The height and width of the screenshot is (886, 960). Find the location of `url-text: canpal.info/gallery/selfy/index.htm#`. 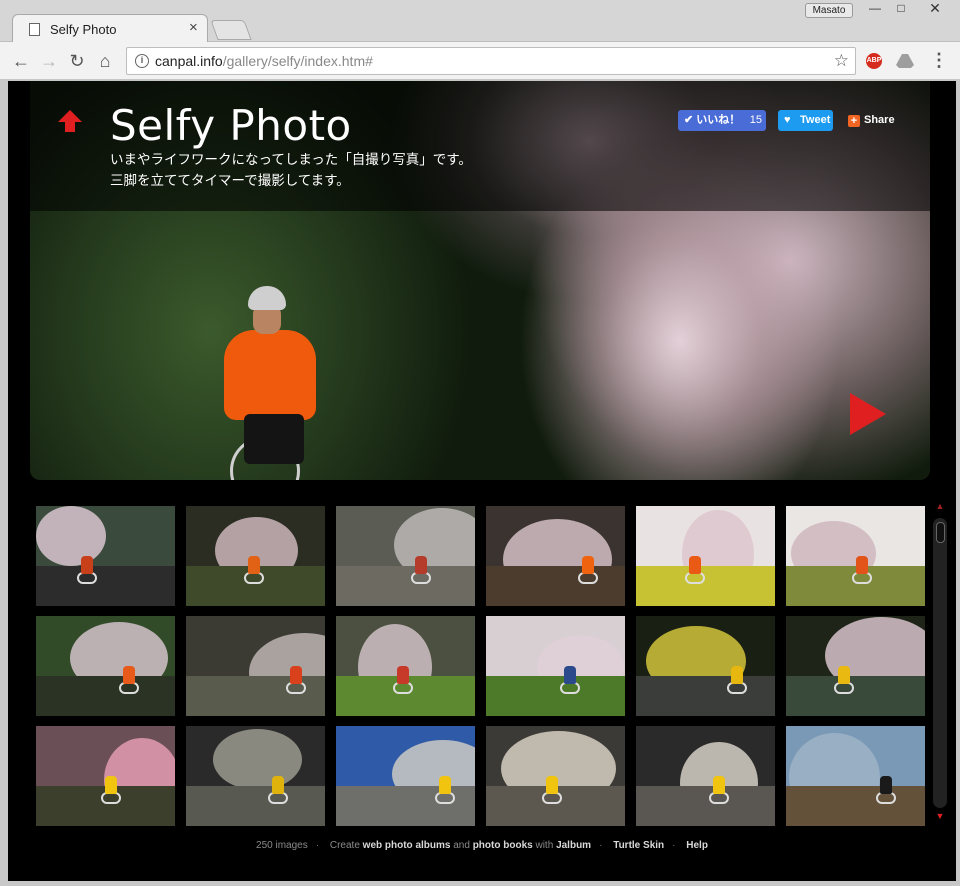

url-text: canpal.info/gallery/selfy/index.htm# is located at coordinates (264, 61).